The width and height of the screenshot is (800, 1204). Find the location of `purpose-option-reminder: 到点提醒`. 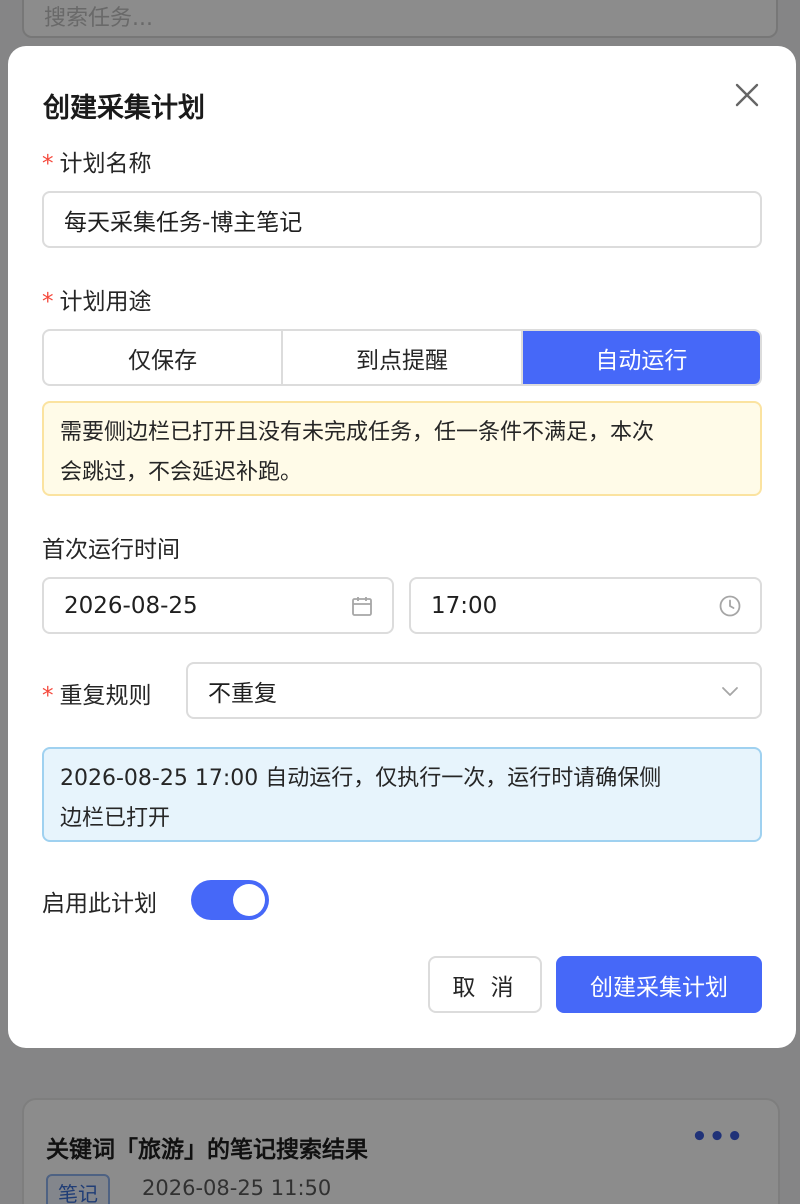

purpose-option-reminder: 到点提醒 is located at coordinates (403, 357).